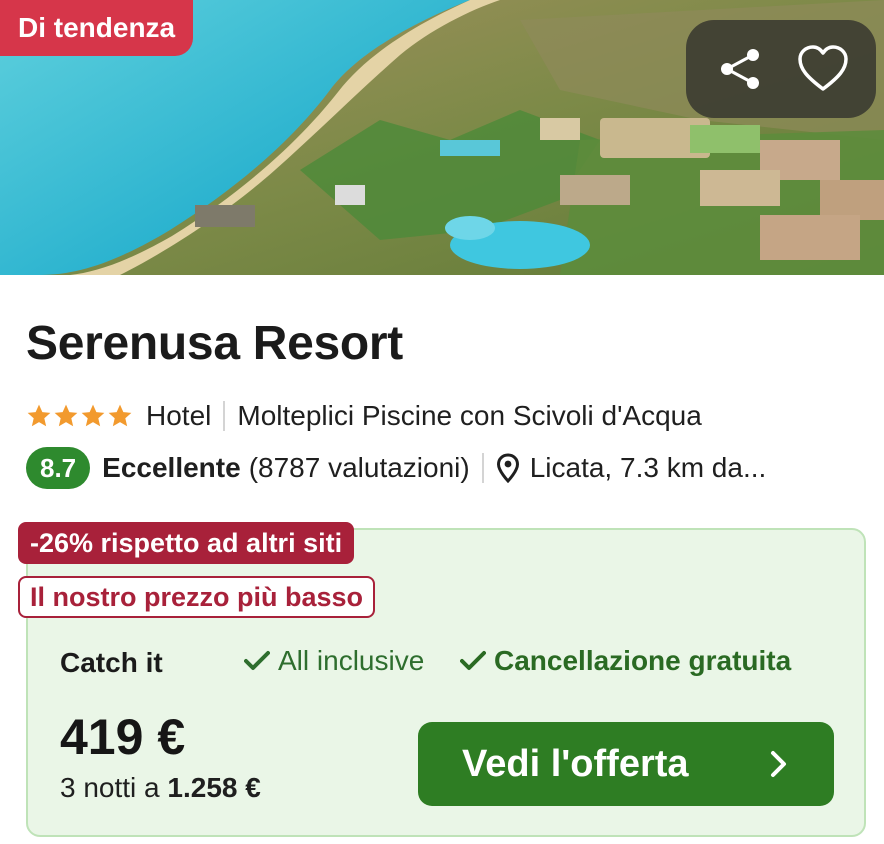  I want to click on rating-score-badge: 8.7, so click(58, 468).